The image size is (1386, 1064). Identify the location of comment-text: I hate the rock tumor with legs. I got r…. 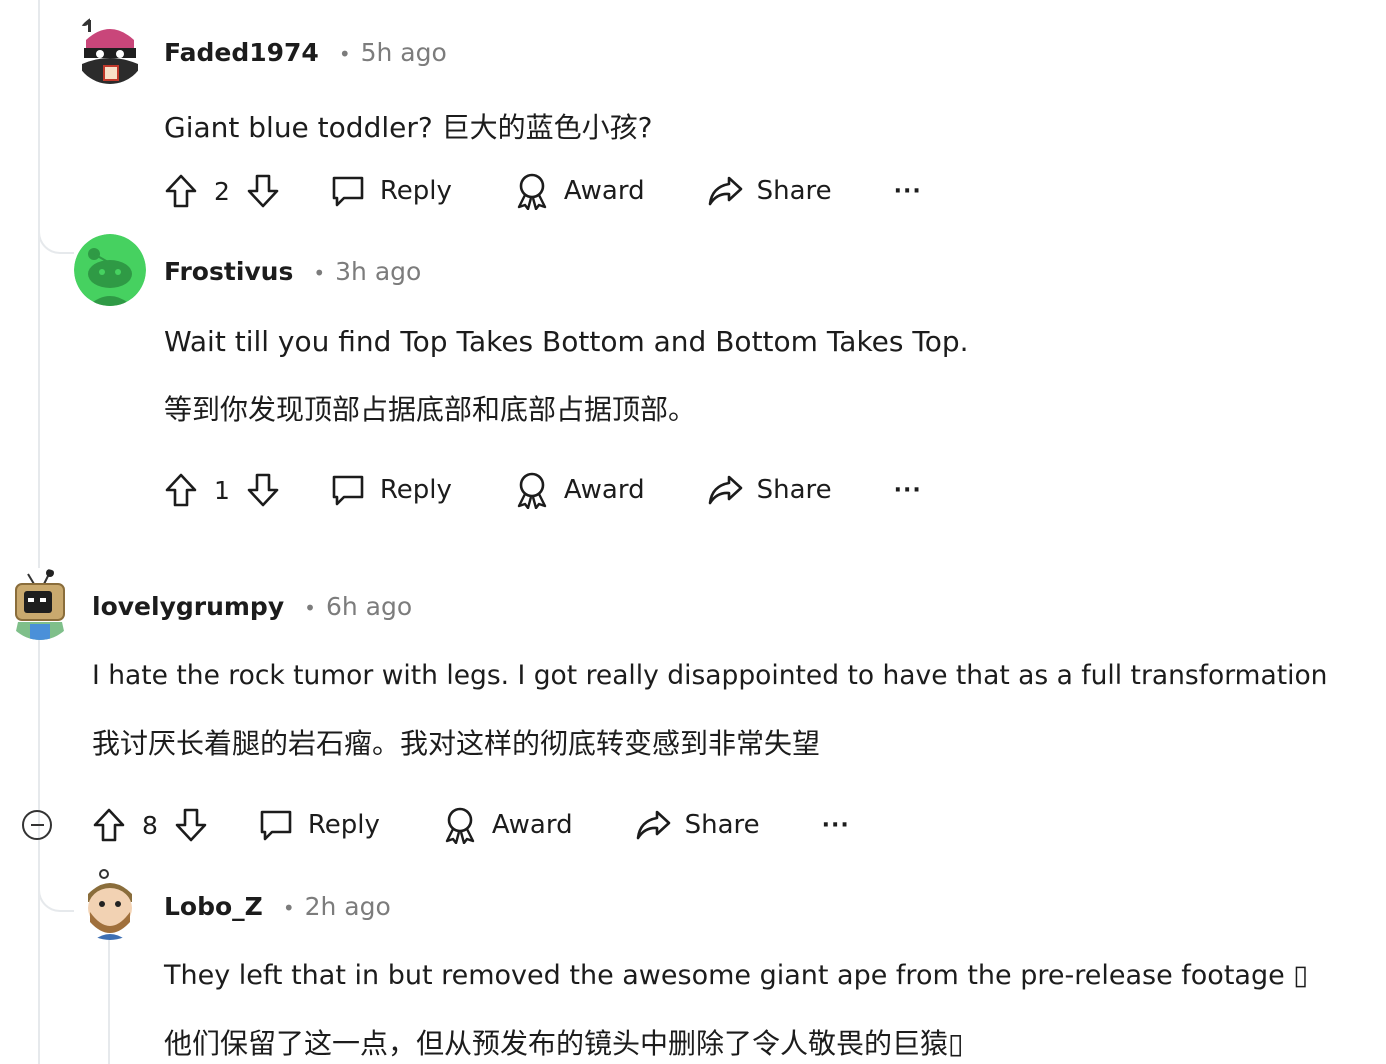
(710, 675).